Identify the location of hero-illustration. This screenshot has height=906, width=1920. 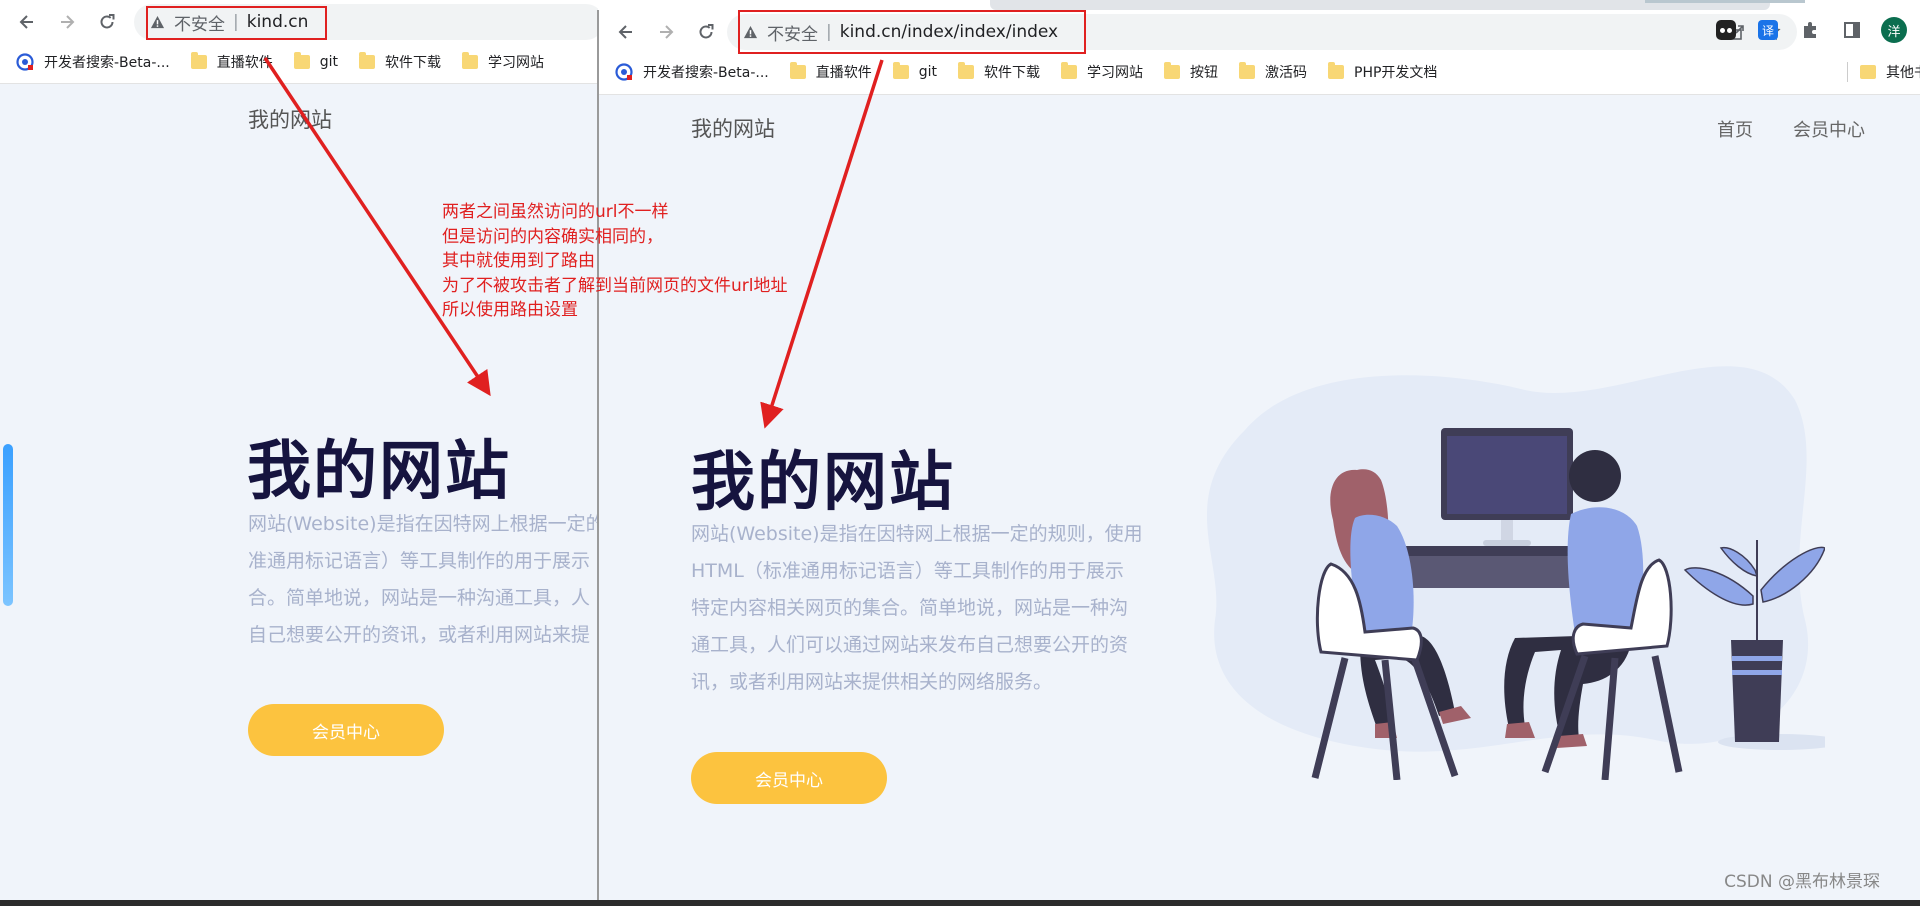
(1515, 573).